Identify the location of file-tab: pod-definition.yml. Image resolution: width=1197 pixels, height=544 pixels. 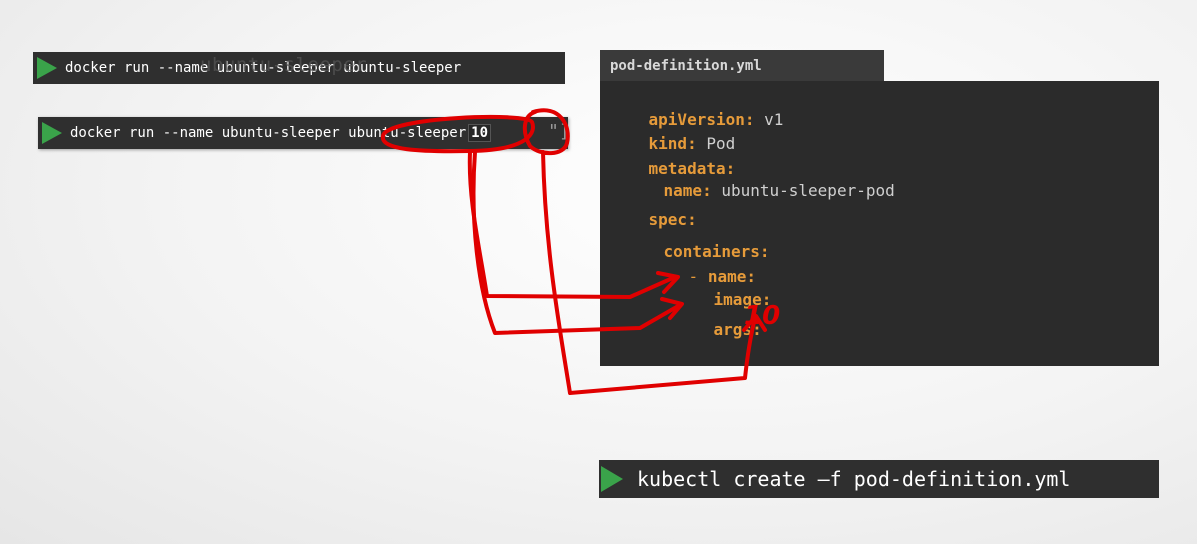
(742, 66).